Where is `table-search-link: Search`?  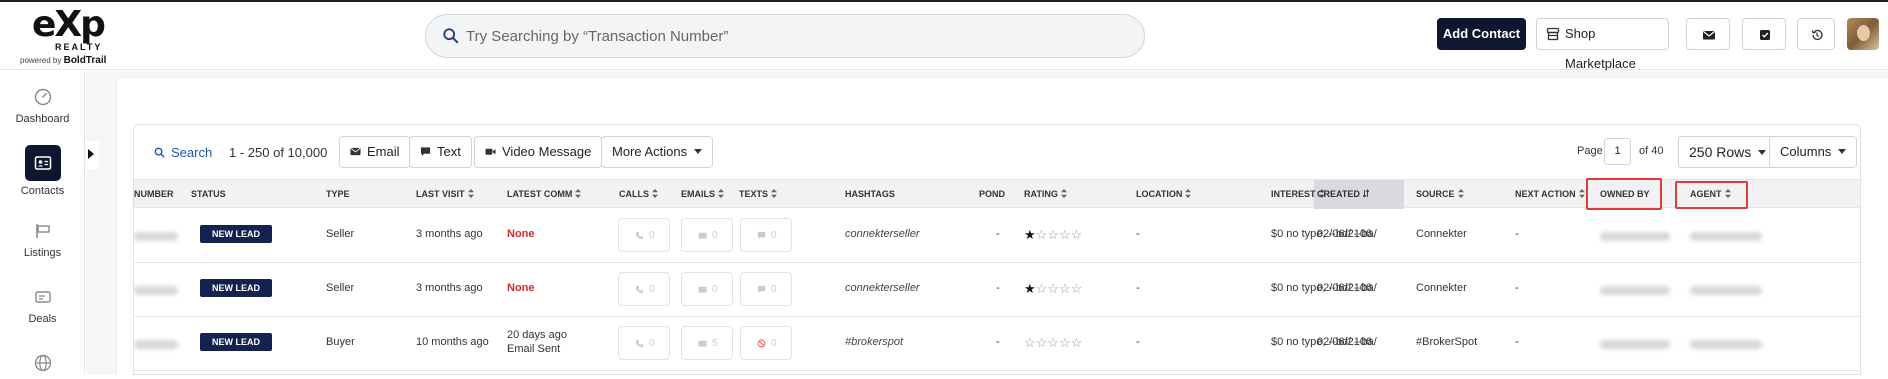
table-search-link: Search is located at coordinates (183, 152).